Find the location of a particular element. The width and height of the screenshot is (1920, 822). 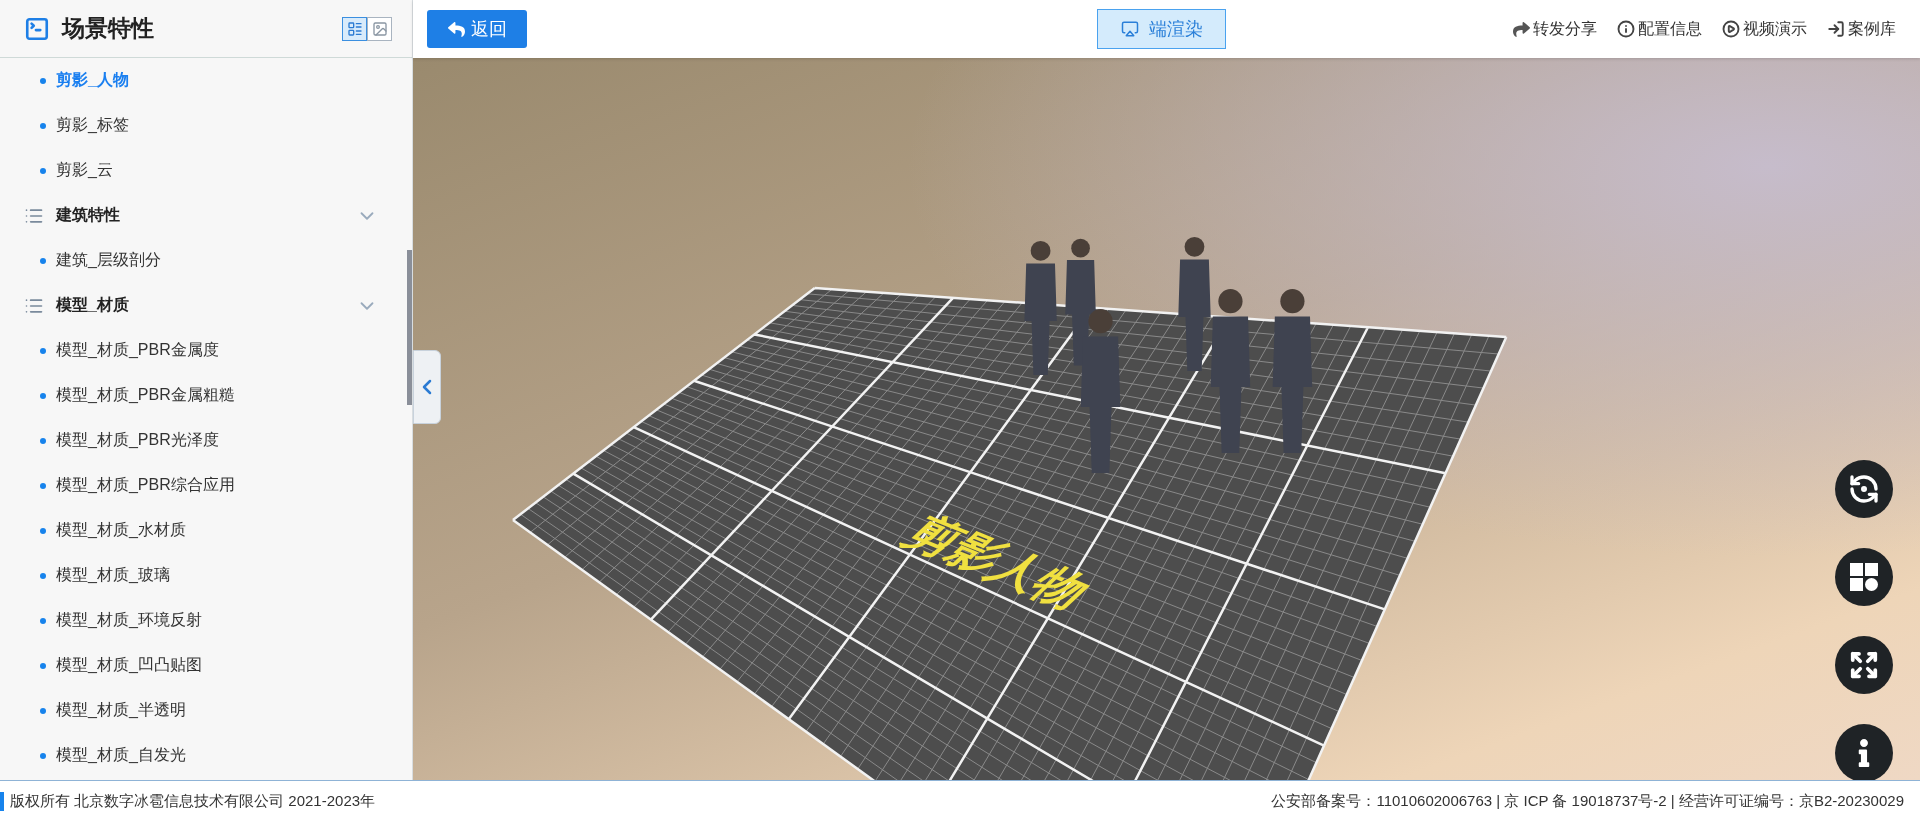

sidebar-item: 模型_材质_自发光 is located at coordinates (202, 755).